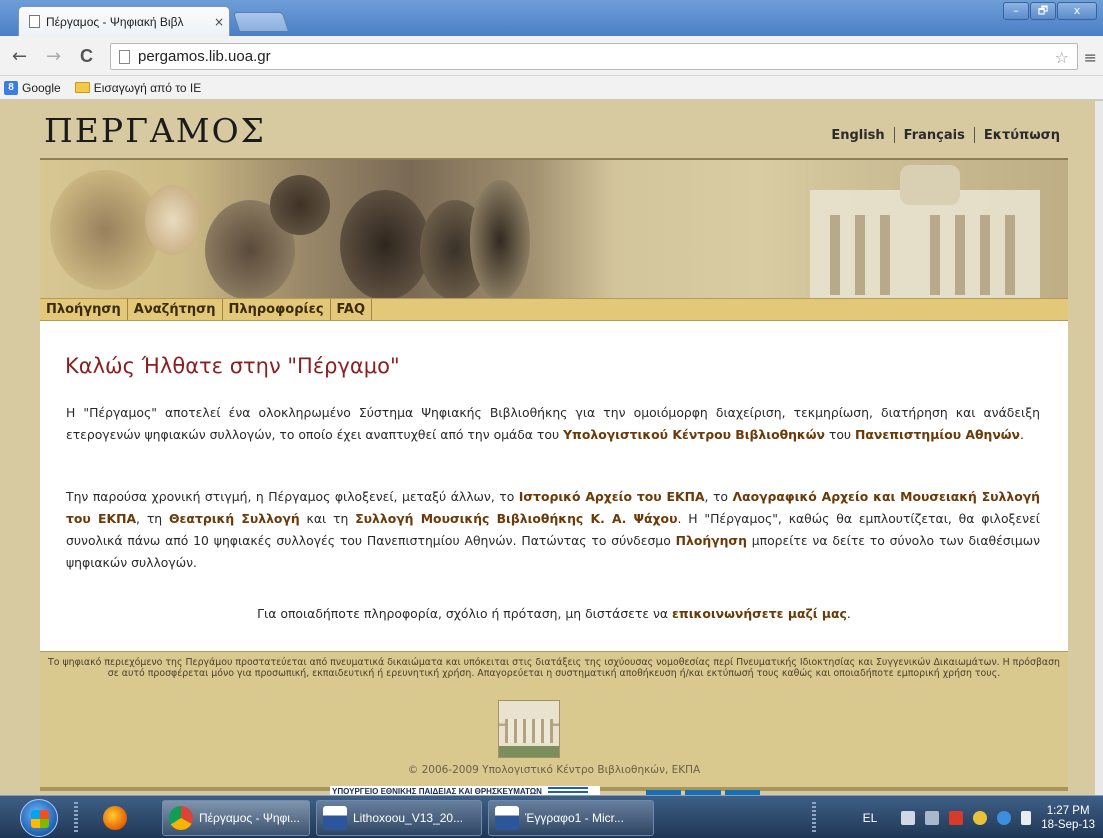  I want to click on address-bar: pergamos.lib.uoa.gr, so click(594, 56).